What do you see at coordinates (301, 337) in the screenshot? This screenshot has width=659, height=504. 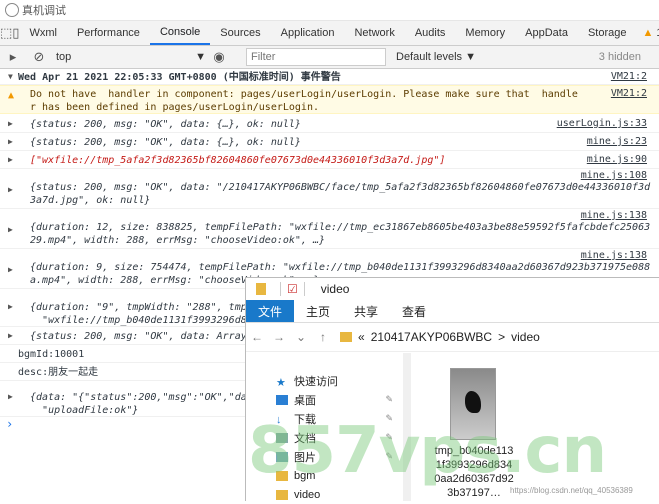 I see `chevron-down-icon: ⌄` at bounding box center [301, 337].